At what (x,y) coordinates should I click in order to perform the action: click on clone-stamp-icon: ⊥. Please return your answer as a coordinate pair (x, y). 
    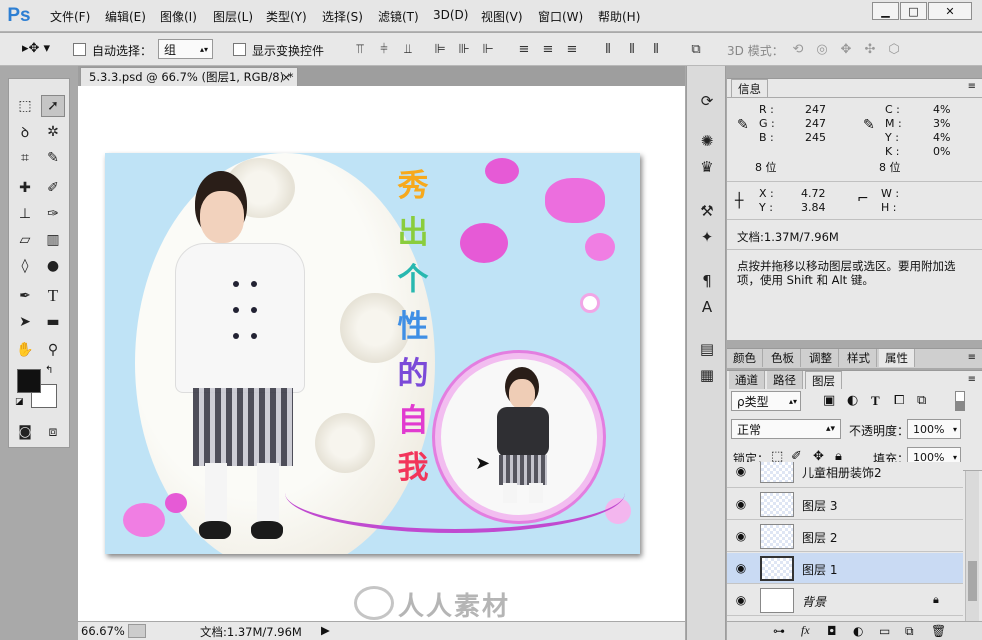
    Looking at the image, I should click on (25, 214).